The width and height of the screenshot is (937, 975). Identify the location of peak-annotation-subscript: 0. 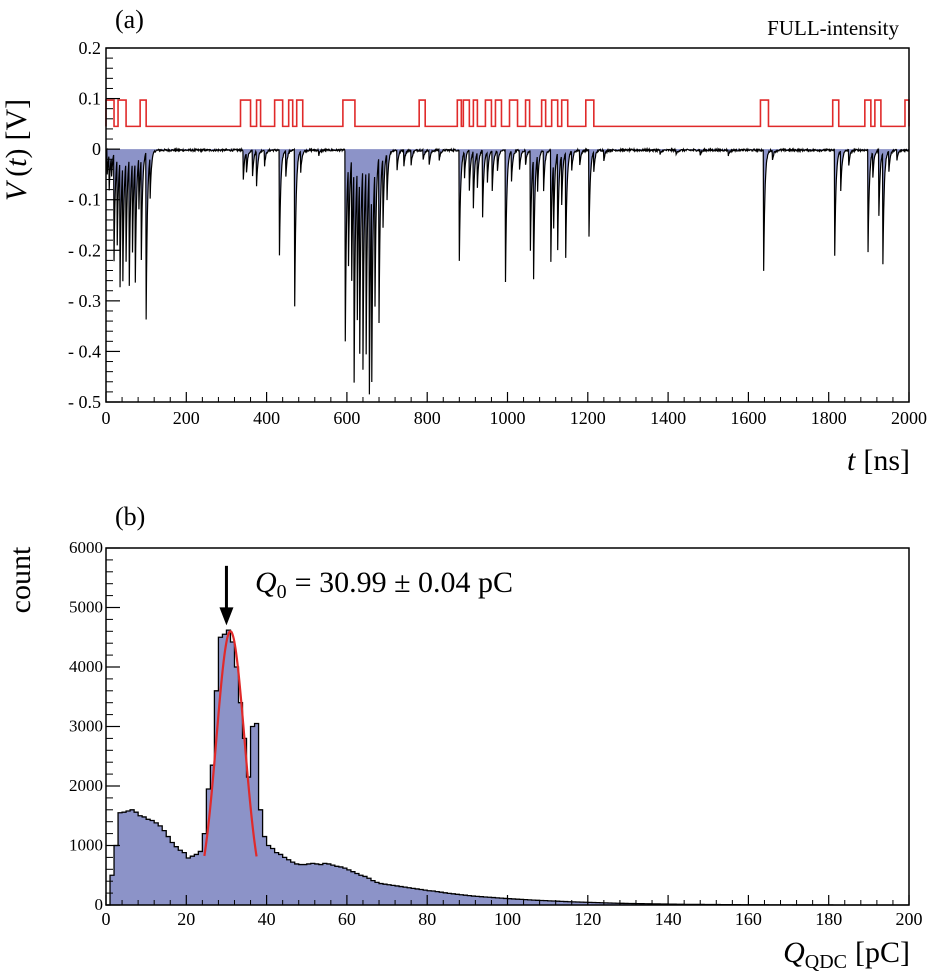
(282, 592).